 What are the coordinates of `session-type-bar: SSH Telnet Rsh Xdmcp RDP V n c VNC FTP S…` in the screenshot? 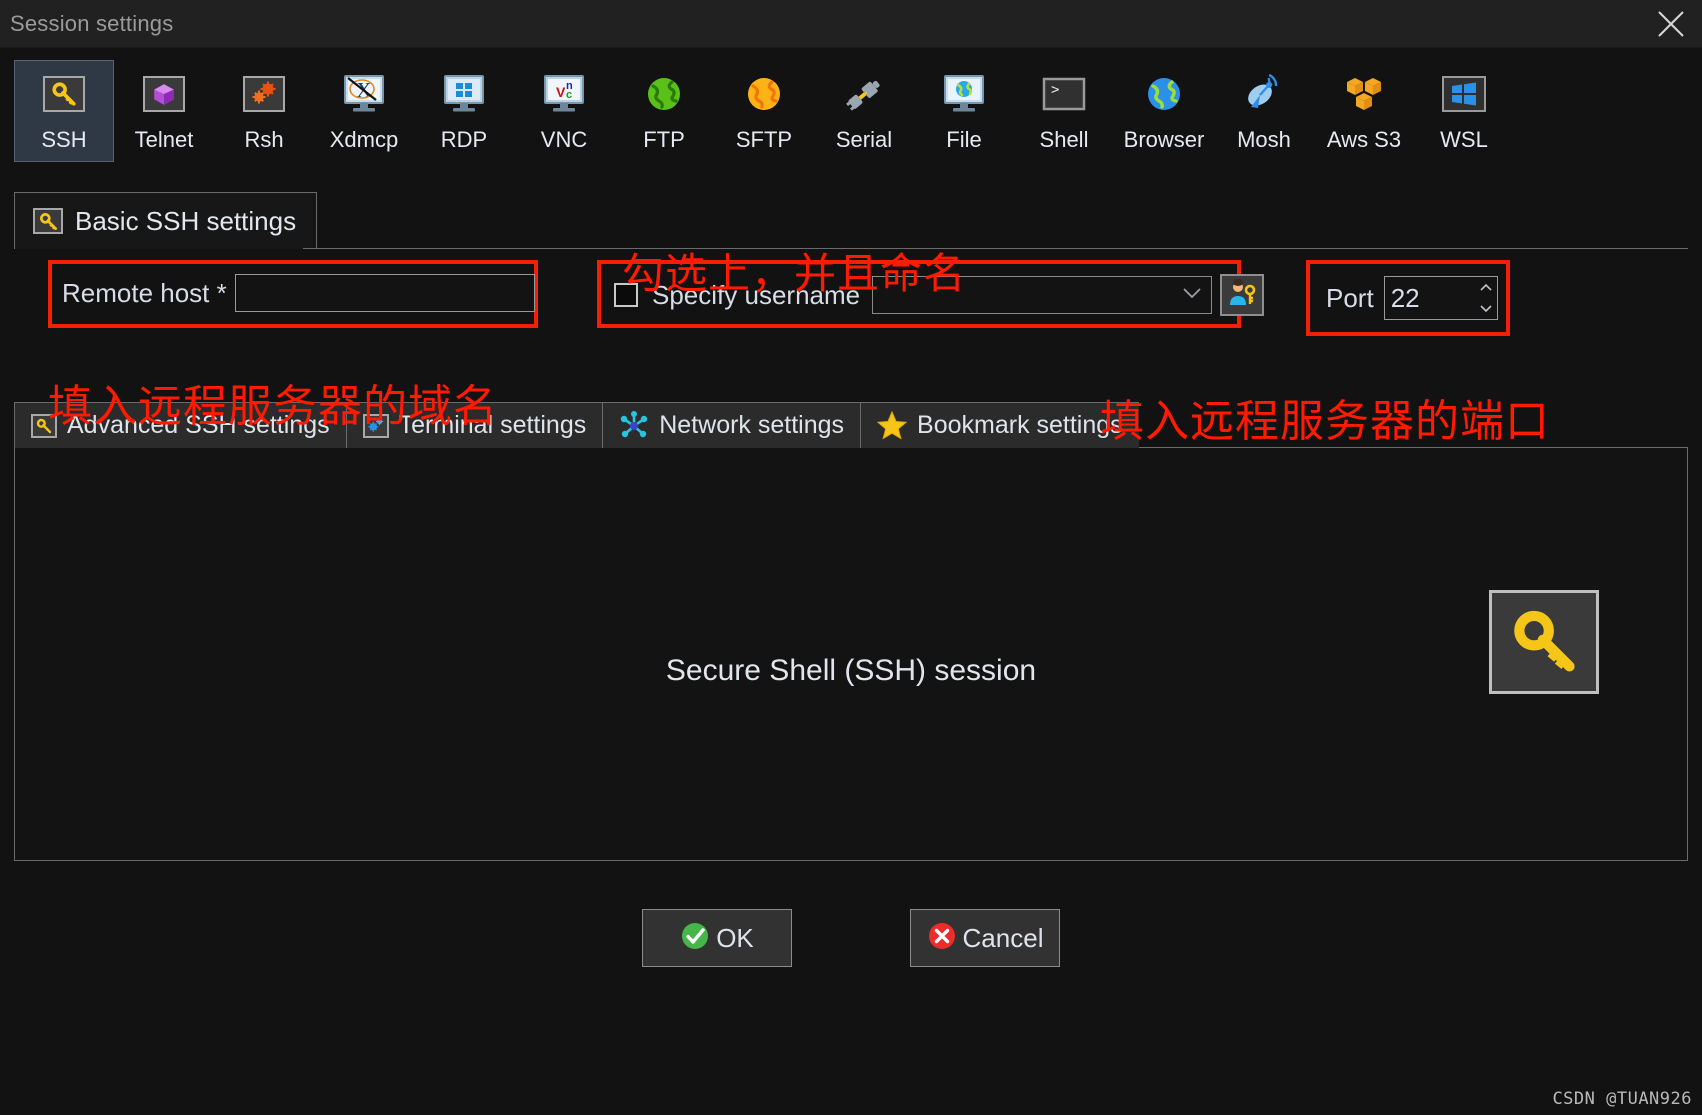 It's located at (851, 120).